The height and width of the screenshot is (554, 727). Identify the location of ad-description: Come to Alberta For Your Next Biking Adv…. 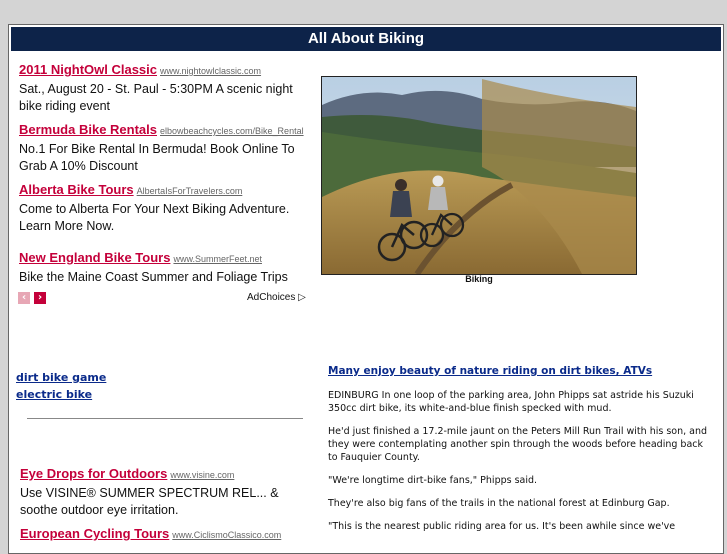
(154, 217).